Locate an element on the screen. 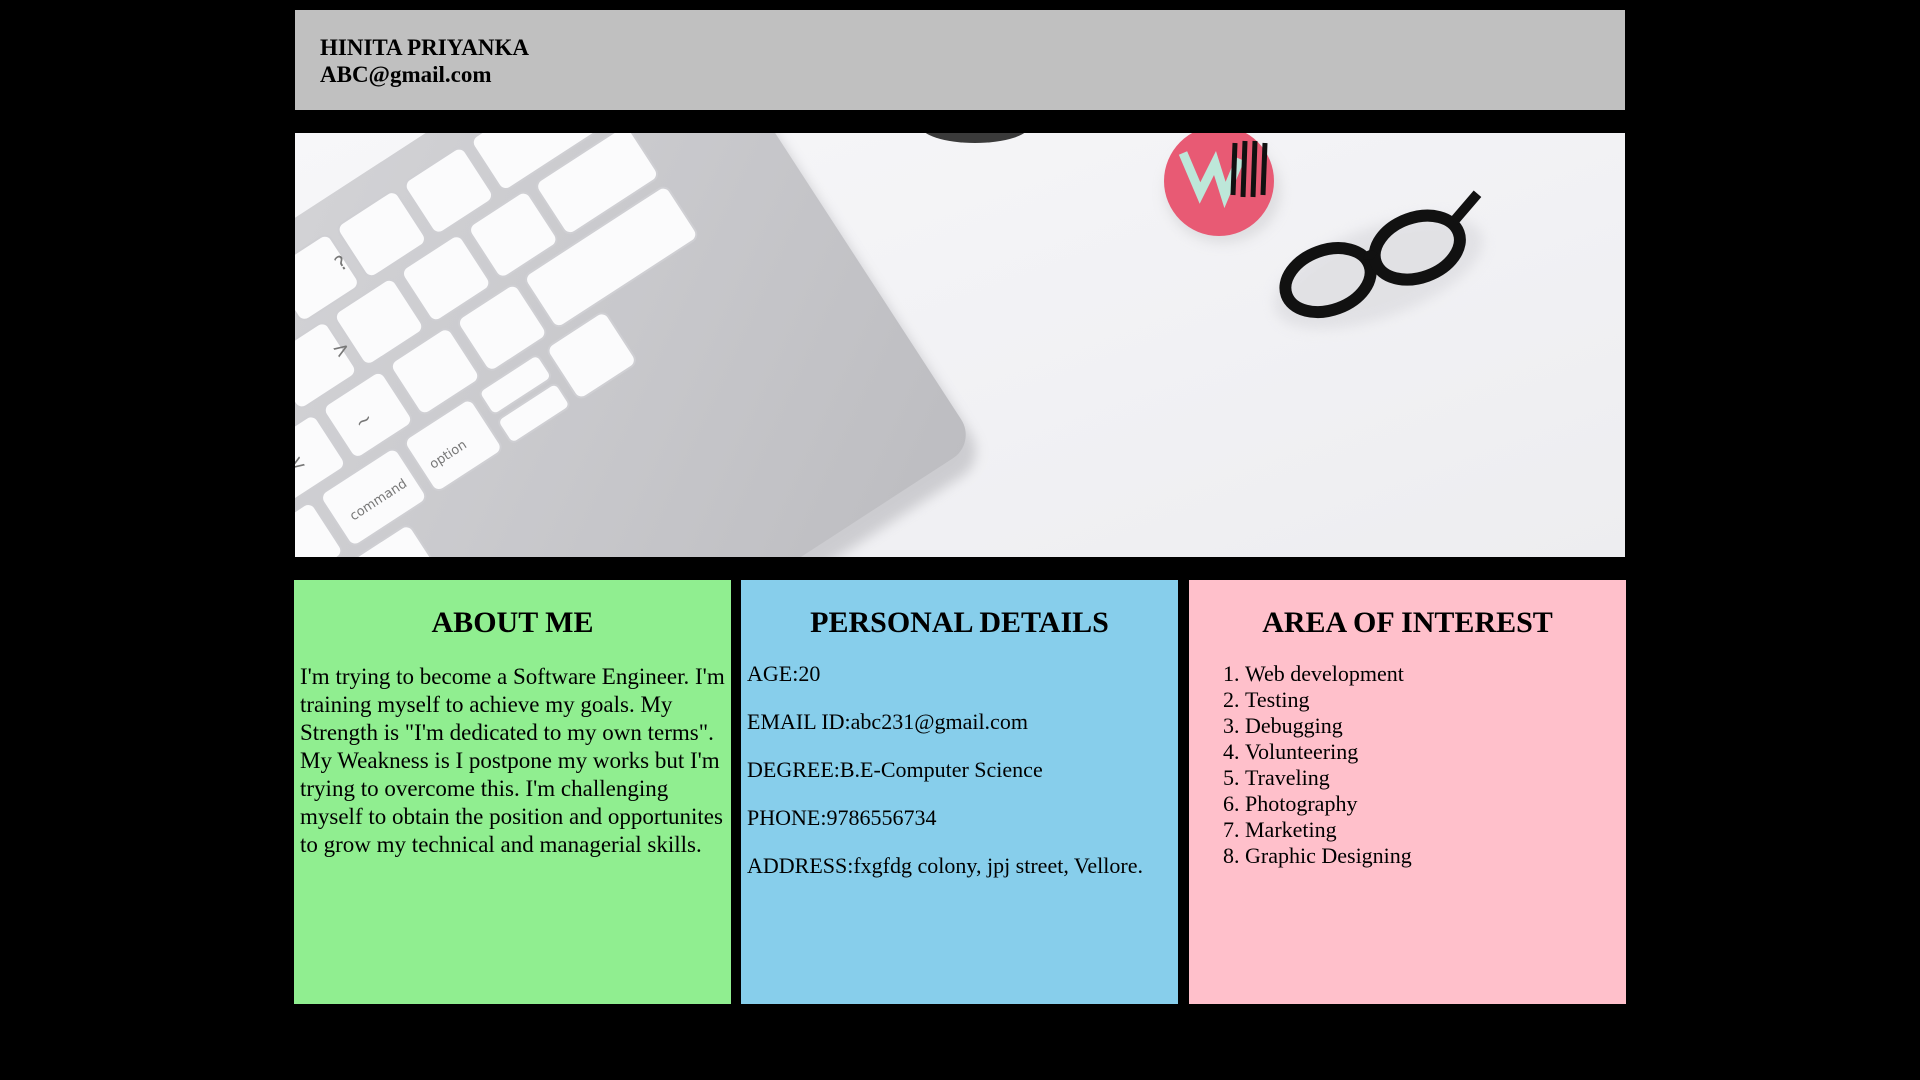 The image size is (1920, 1080). dark-object-illustration is located at coordinates (975, 138).